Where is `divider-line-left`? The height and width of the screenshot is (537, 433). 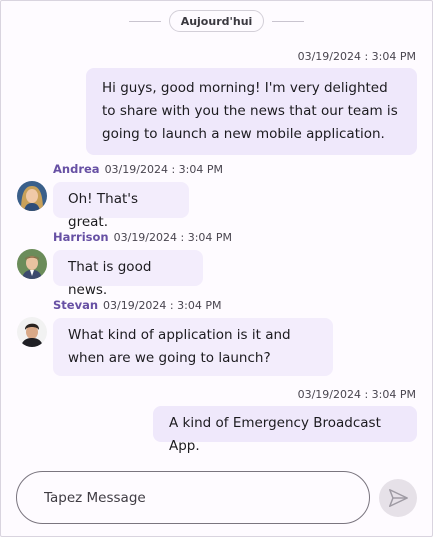 divider-line-left is located at coordinates (144, 21).